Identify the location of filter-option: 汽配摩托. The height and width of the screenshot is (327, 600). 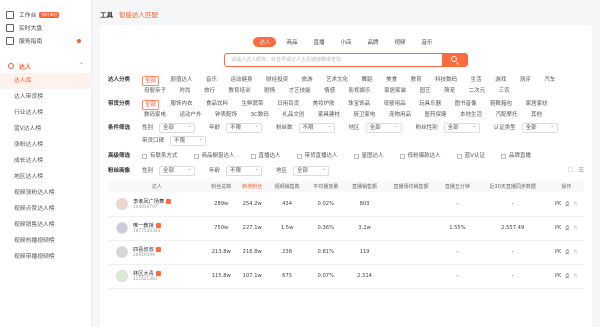
(506, 115).